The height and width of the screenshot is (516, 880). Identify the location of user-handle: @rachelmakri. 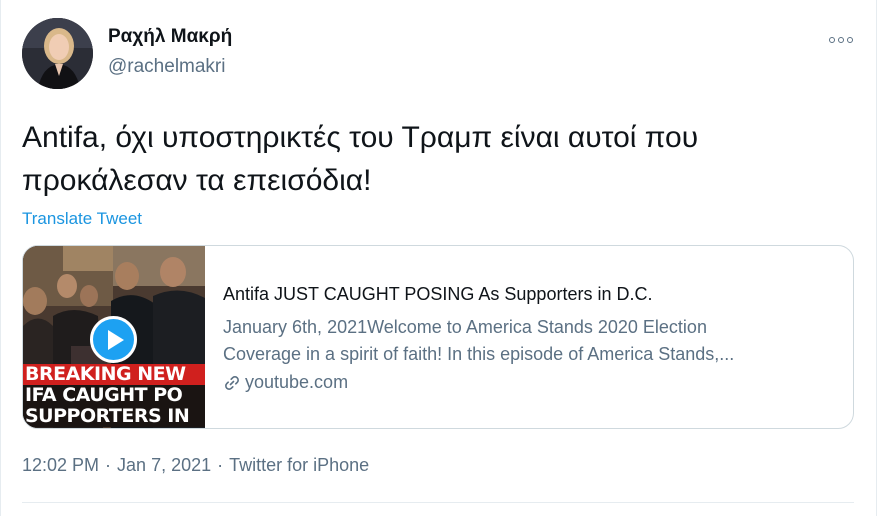
(166, 67).